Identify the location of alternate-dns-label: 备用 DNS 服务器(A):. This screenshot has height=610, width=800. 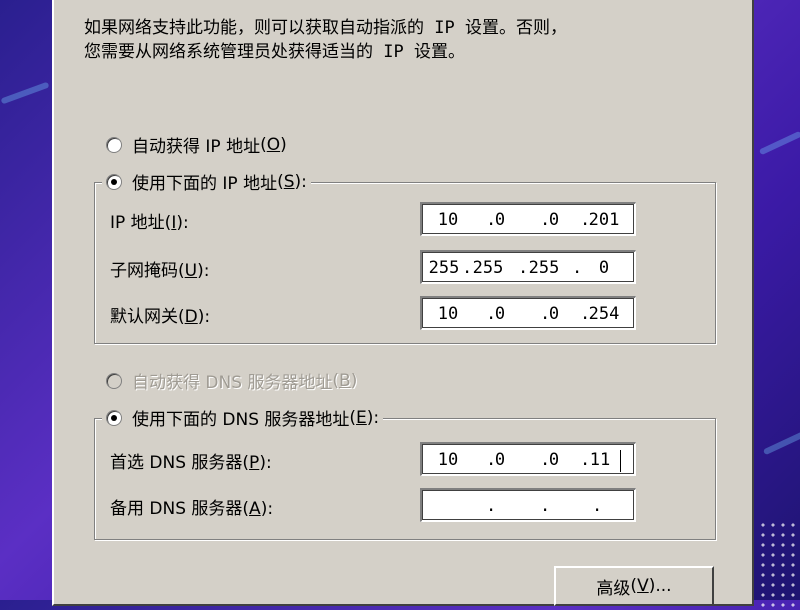
(192, 509).